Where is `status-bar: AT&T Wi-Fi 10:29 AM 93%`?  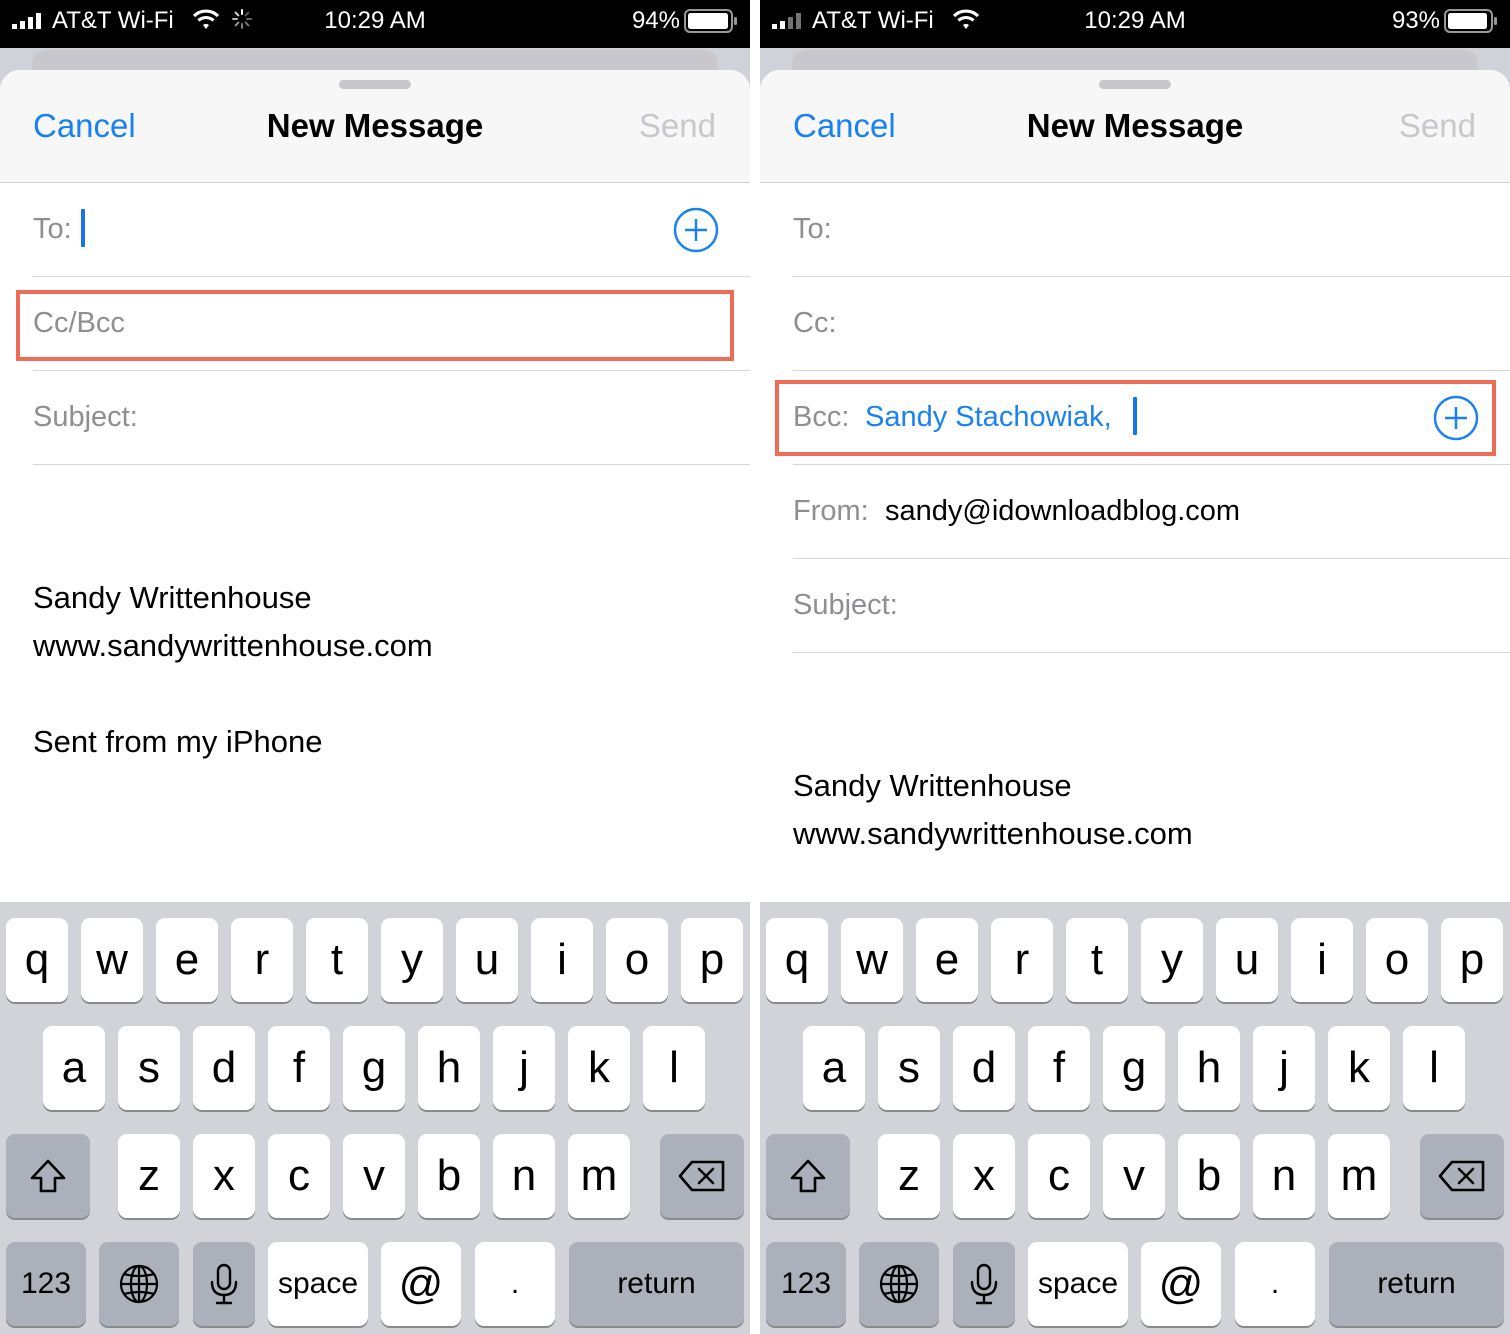
status-bar: AT&T Wi-Fi 10:29 AM 93% is located at coordinates (1135, 24).